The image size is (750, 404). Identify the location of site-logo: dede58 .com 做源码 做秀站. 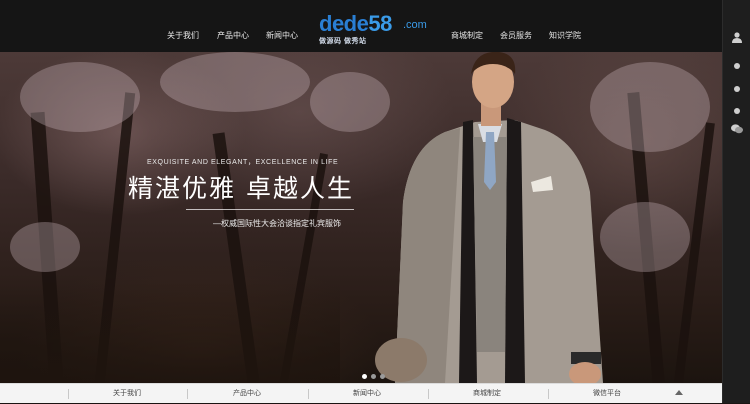
(375, 29).